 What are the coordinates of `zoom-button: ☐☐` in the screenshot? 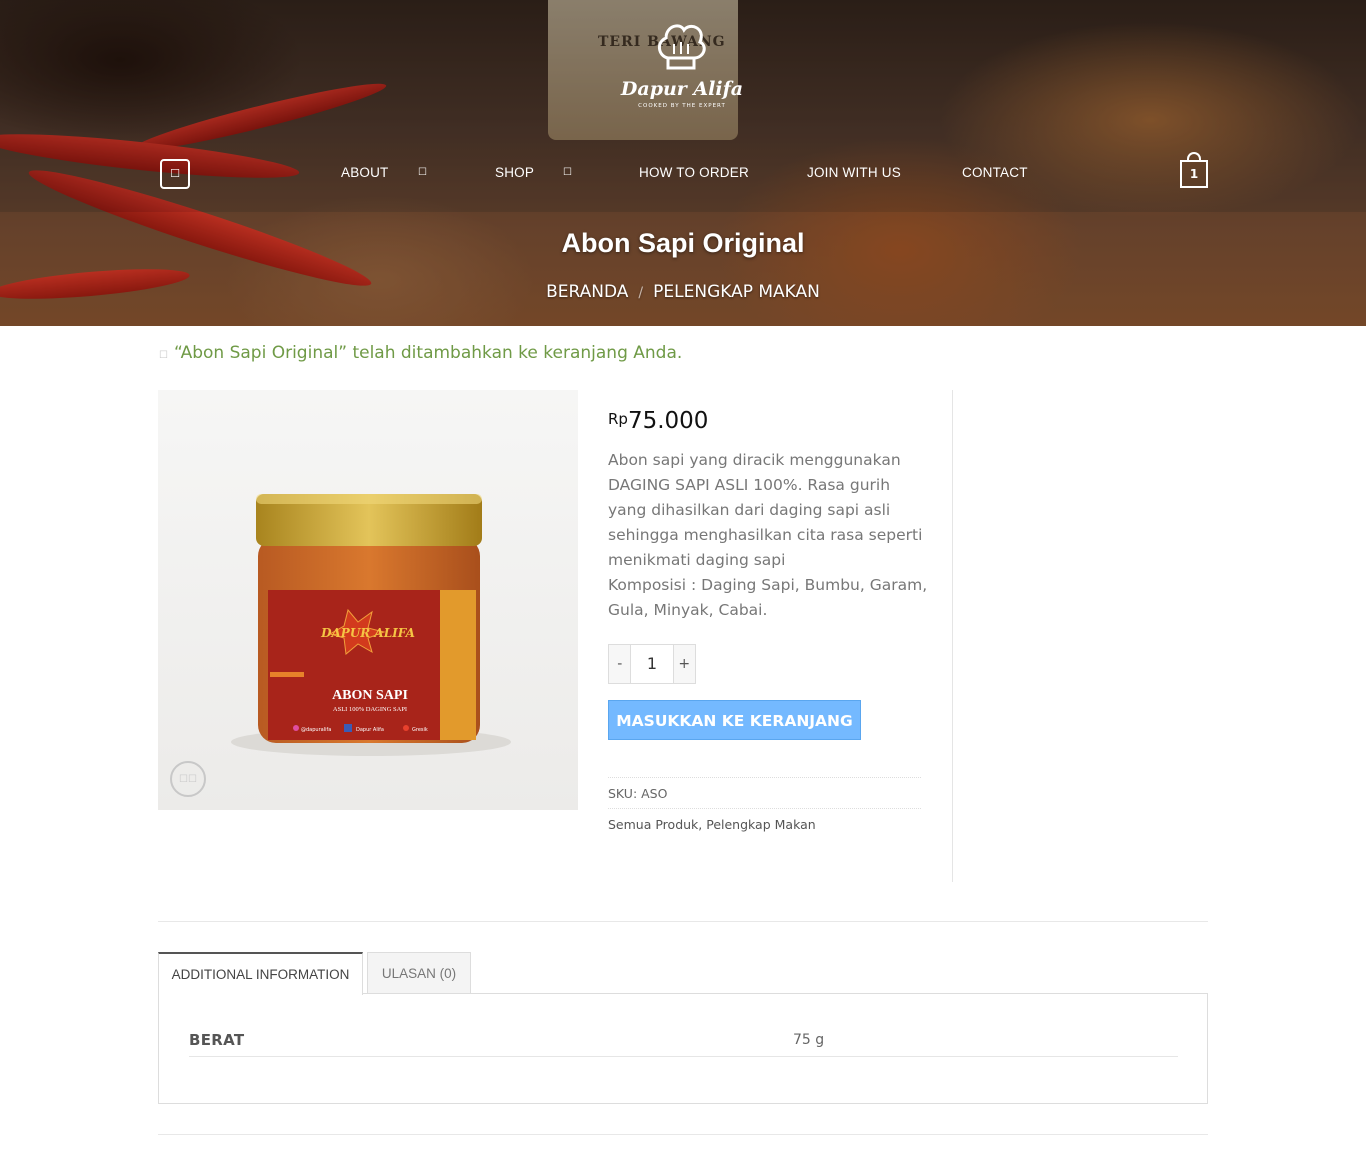 It's located at (188, 779).